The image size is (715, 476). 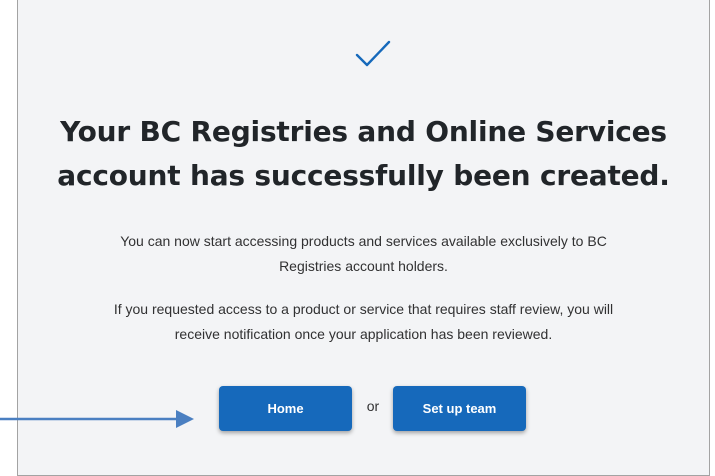 What do you see at coordinates (363, 175) in the screenshot?
I see `page-title-line-2: account has successfully been created.` at bounding box center [363, 175].